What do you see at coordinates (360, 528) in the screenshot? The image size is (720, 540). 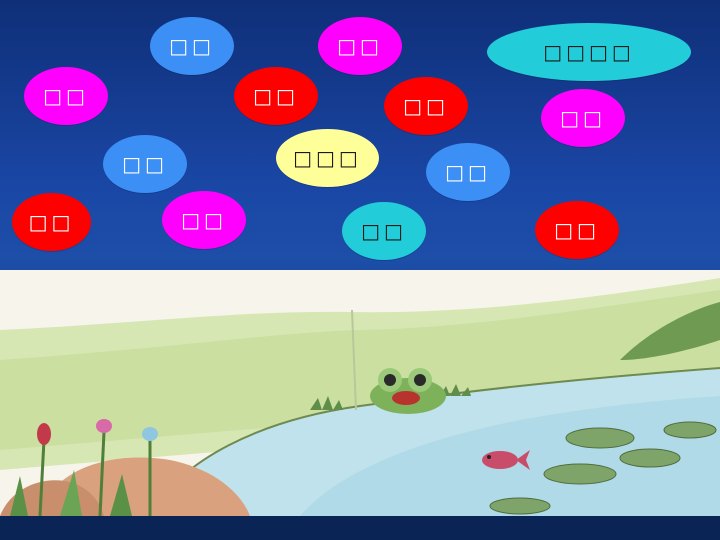 I see `bottom-bar` at bounding box center [360, 528].